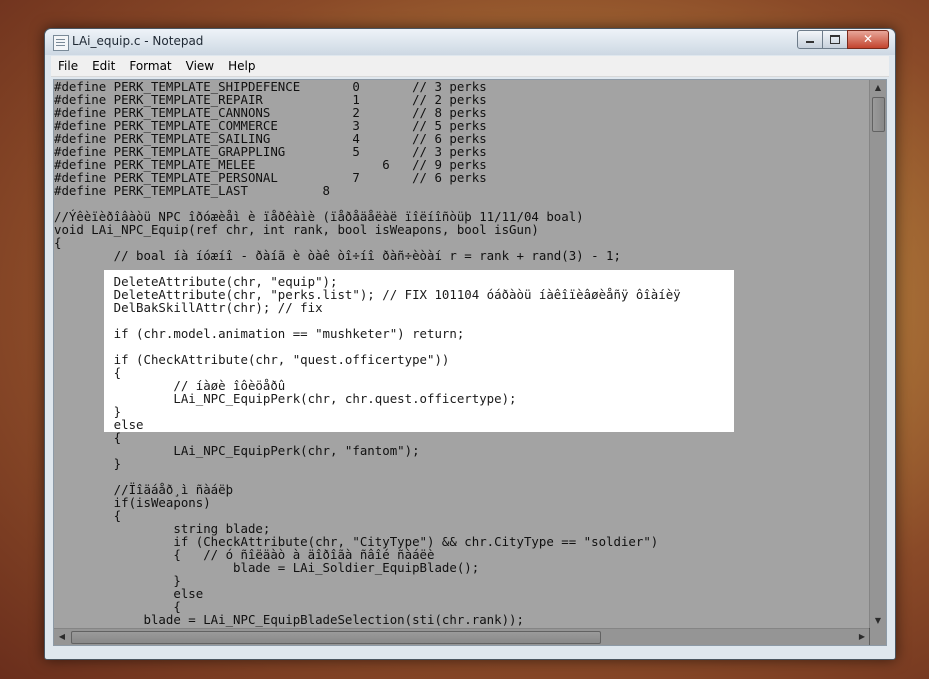  I want to click on notepad-icon, so click(61, 43).